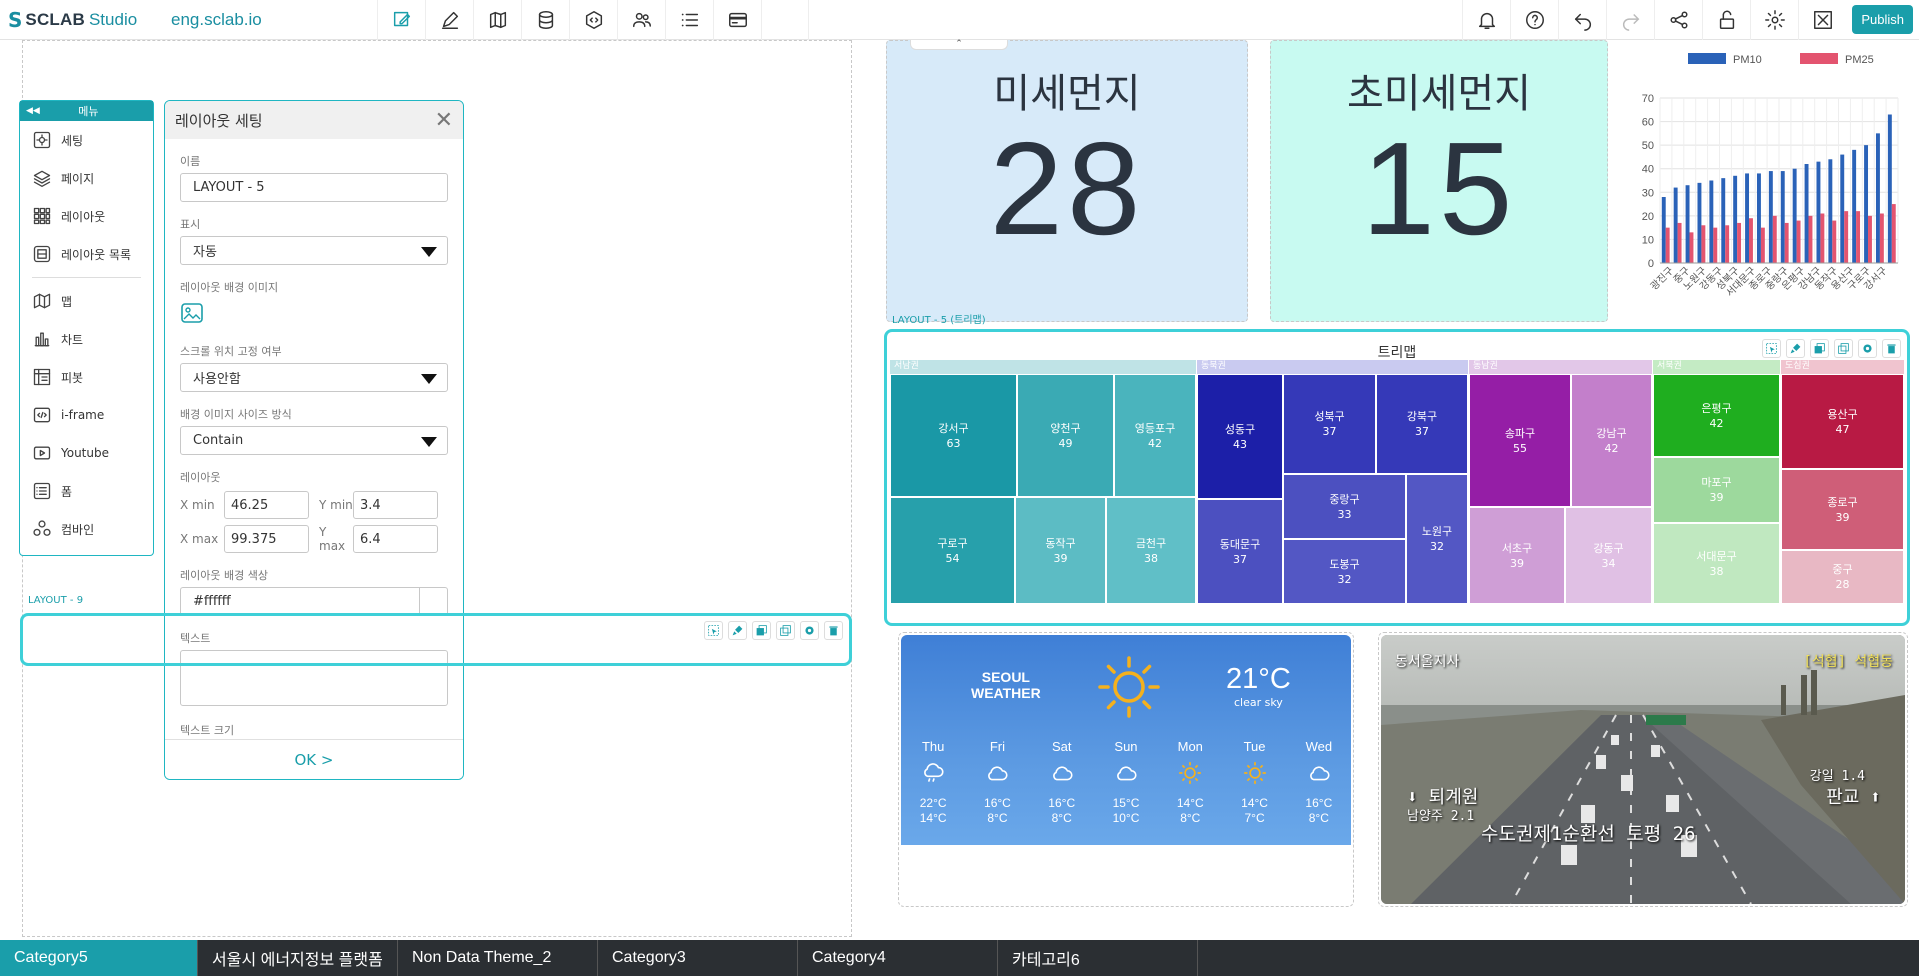 This screenshot has height=976, width=1919. What do you see at coordinates (689, 20) in the screenshot?
I see `list-button` at bounding box center [689, 20].